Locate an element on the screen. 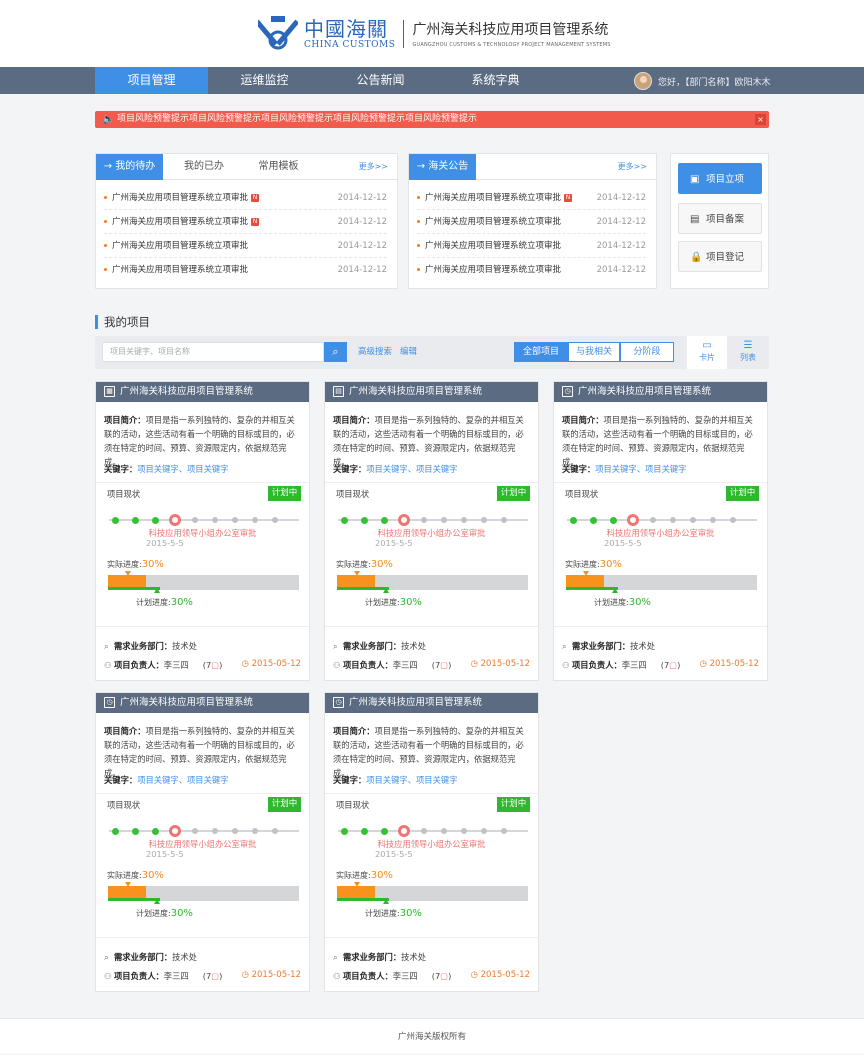 Image resolution: width=864 pixels, height=1055 pixels. user-icon: ⚇ is located at coordinates (337, 665).